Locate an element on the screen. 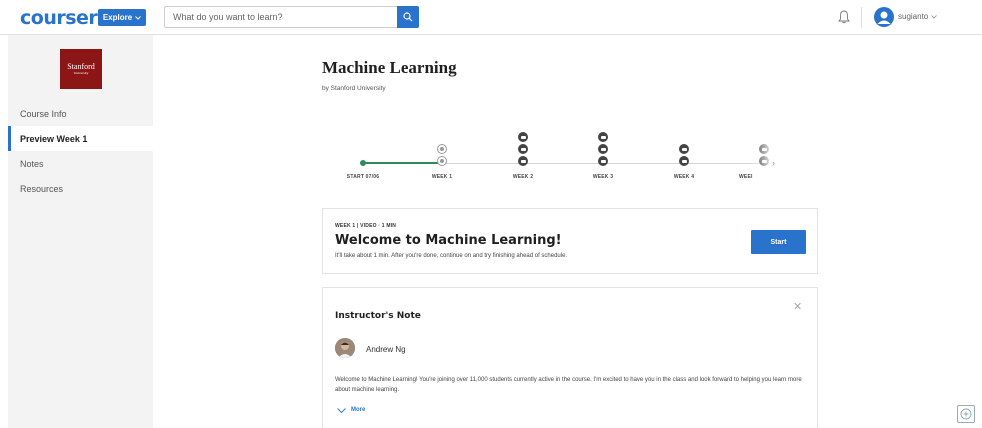  week2-items is located at coordinates (523, 149).